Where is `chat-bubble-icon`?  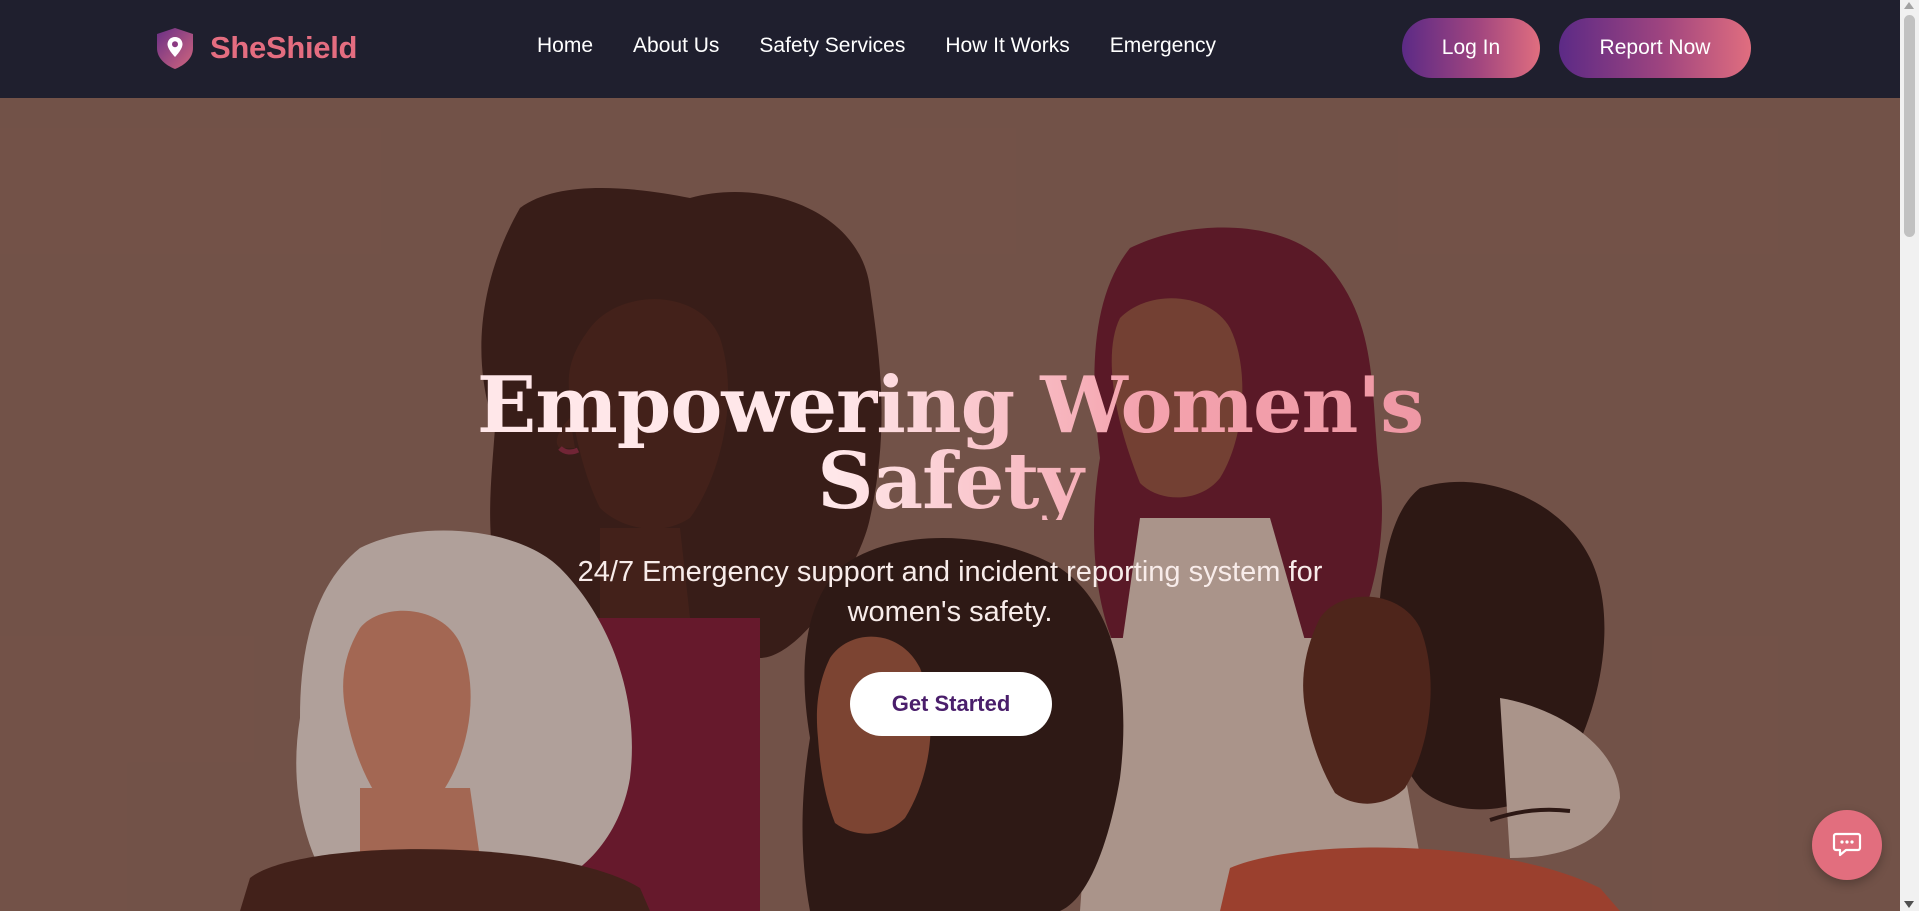
chat-bubble-icon is located at coordinates (1847, 844).